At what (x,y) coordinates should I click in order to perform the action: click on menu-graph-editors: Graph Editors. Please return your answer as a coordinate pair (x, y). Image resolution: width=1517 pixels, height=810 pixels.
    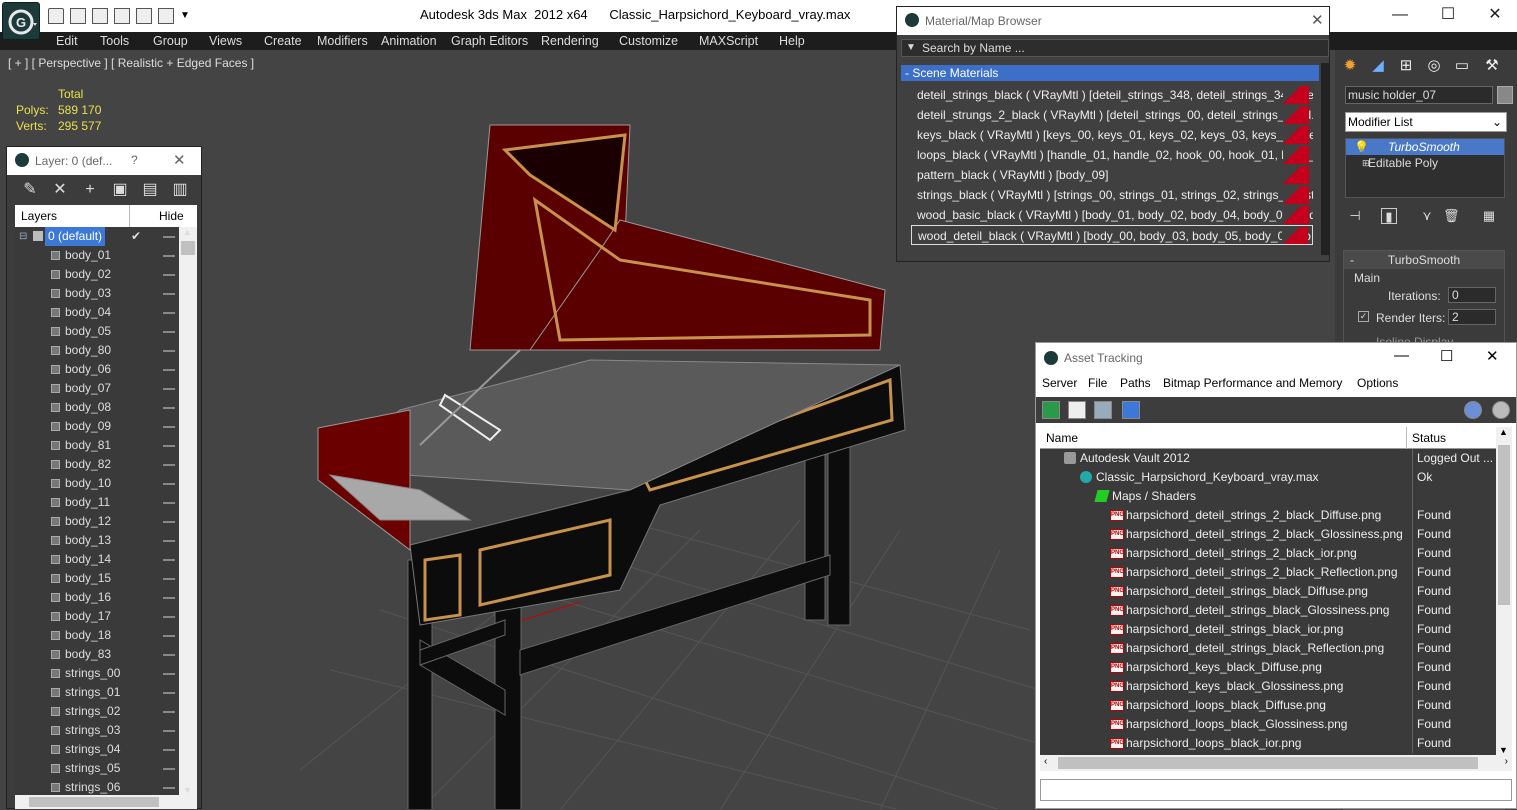
    Looking at the image, I should click on (489, 41).